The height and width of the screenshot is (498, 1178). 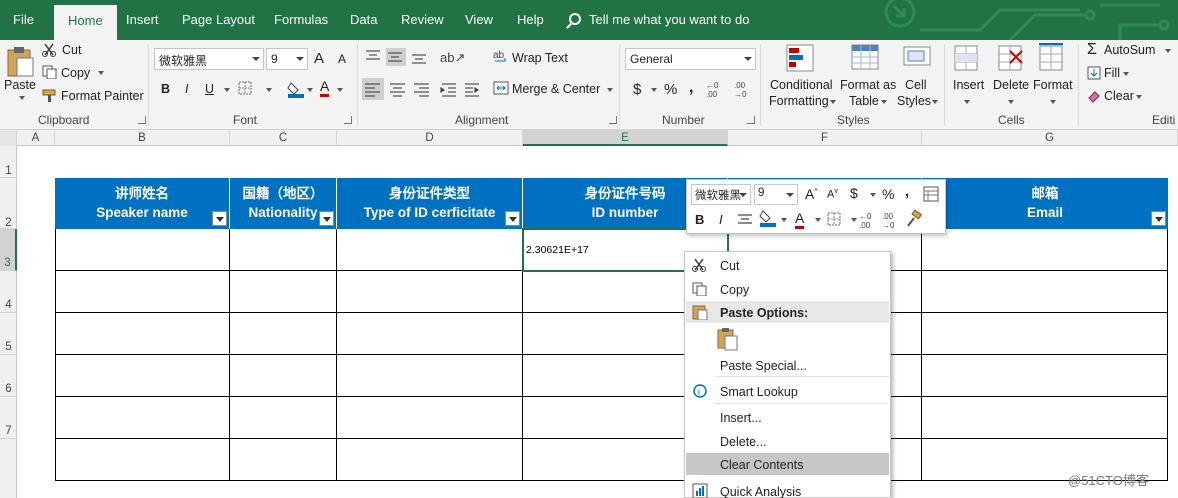 I want to click on tab-home: Home, so click(x=85, y=22).